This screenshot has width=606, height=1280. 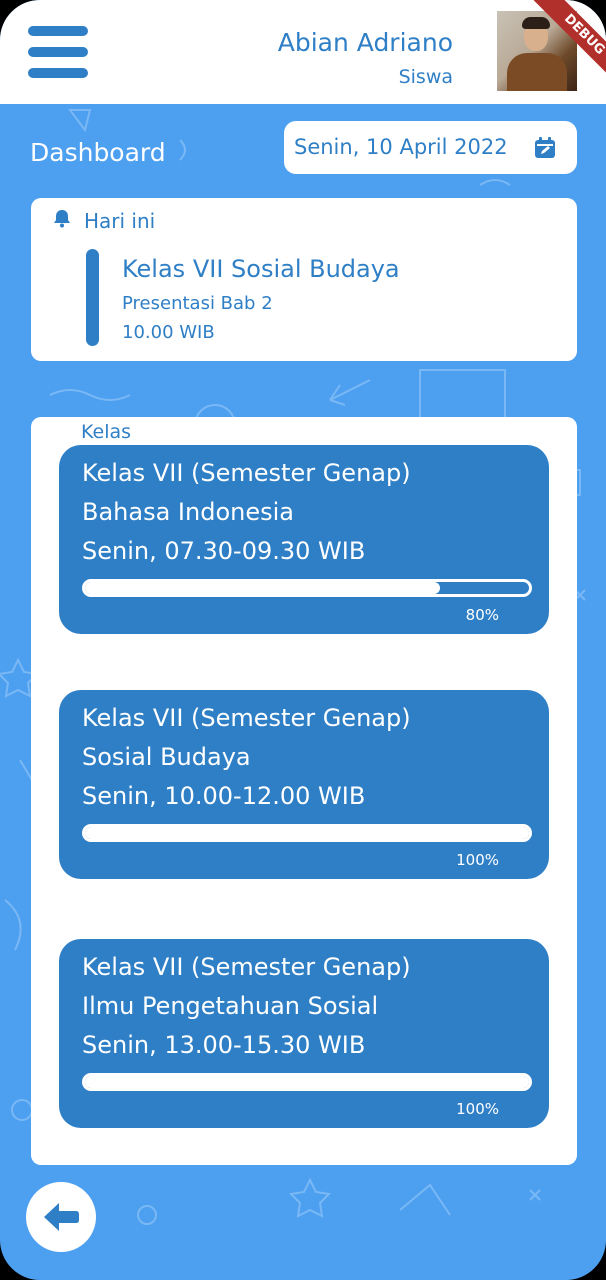 What do you see at coordinates (536, 23) in the screenshot?
I see `avatar-hair` at bounding box center [536, 23].